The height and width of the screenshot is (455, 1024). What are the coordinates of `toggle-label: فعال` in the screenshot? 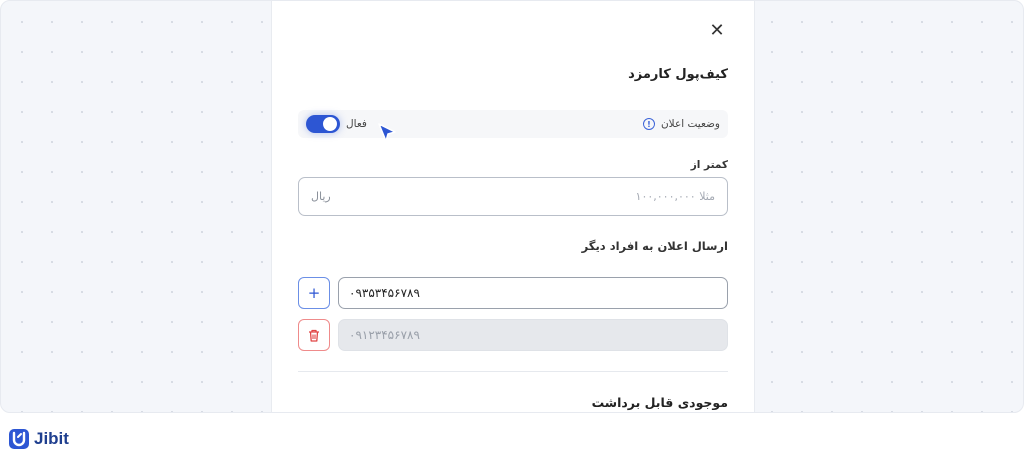 It's located at (356, 124).